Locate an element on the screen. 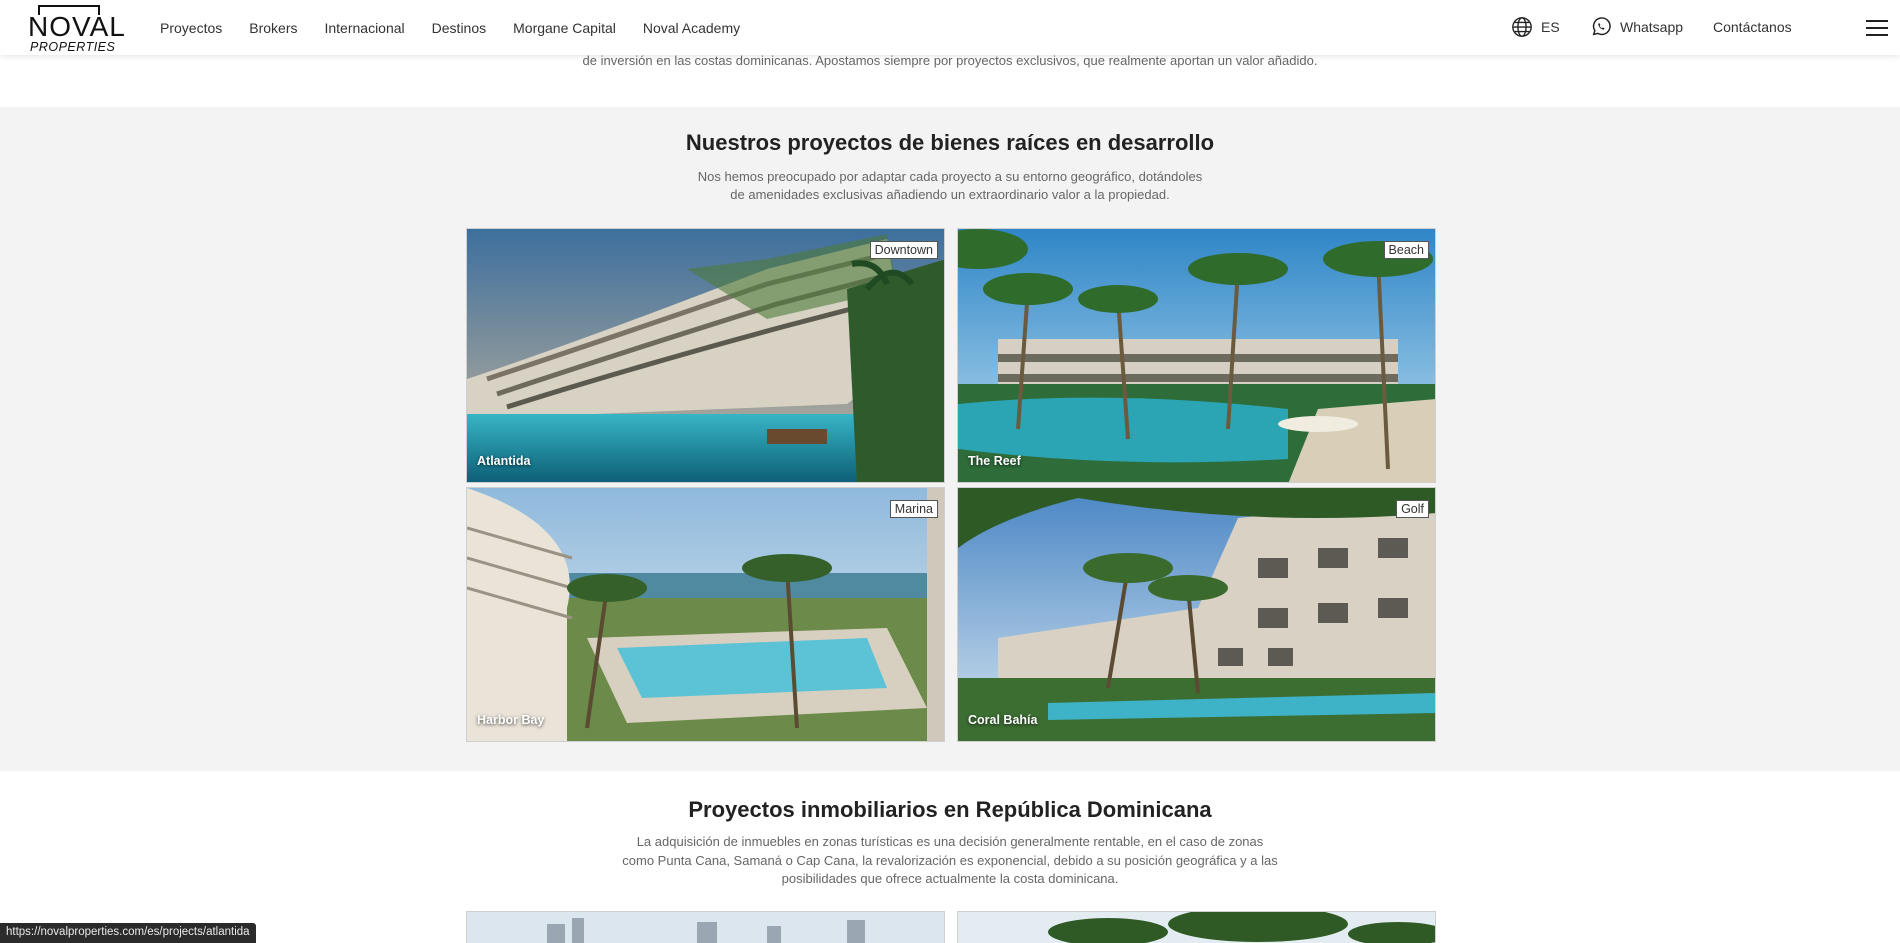  whatsapp-link: Whatsapp is located at coordinates (1636, 27).